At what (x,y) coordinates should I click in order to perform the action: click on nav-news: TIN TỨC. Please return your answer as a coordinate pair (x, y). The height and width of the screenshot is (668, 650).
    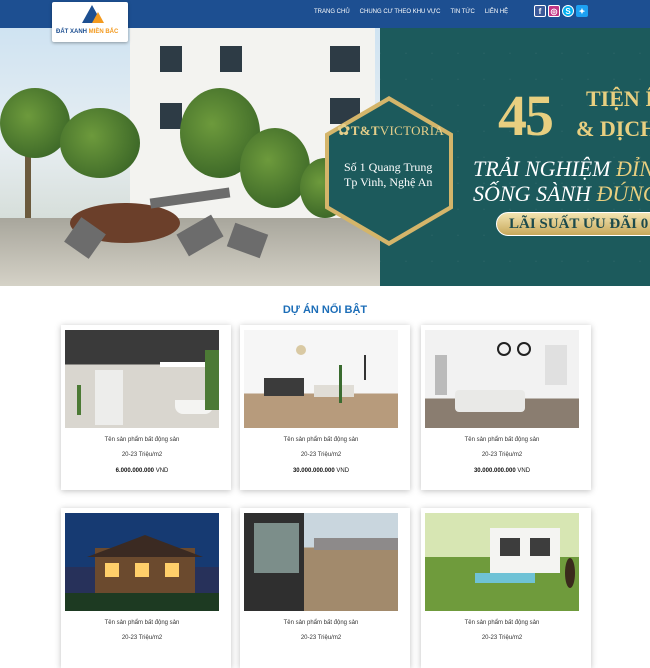
    Looking at the image, I should click on (462, 12).